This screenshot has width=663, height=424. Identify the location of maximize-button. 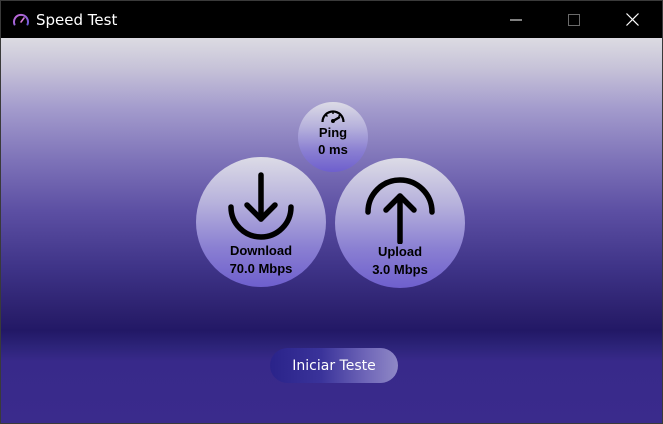
(574, 19).